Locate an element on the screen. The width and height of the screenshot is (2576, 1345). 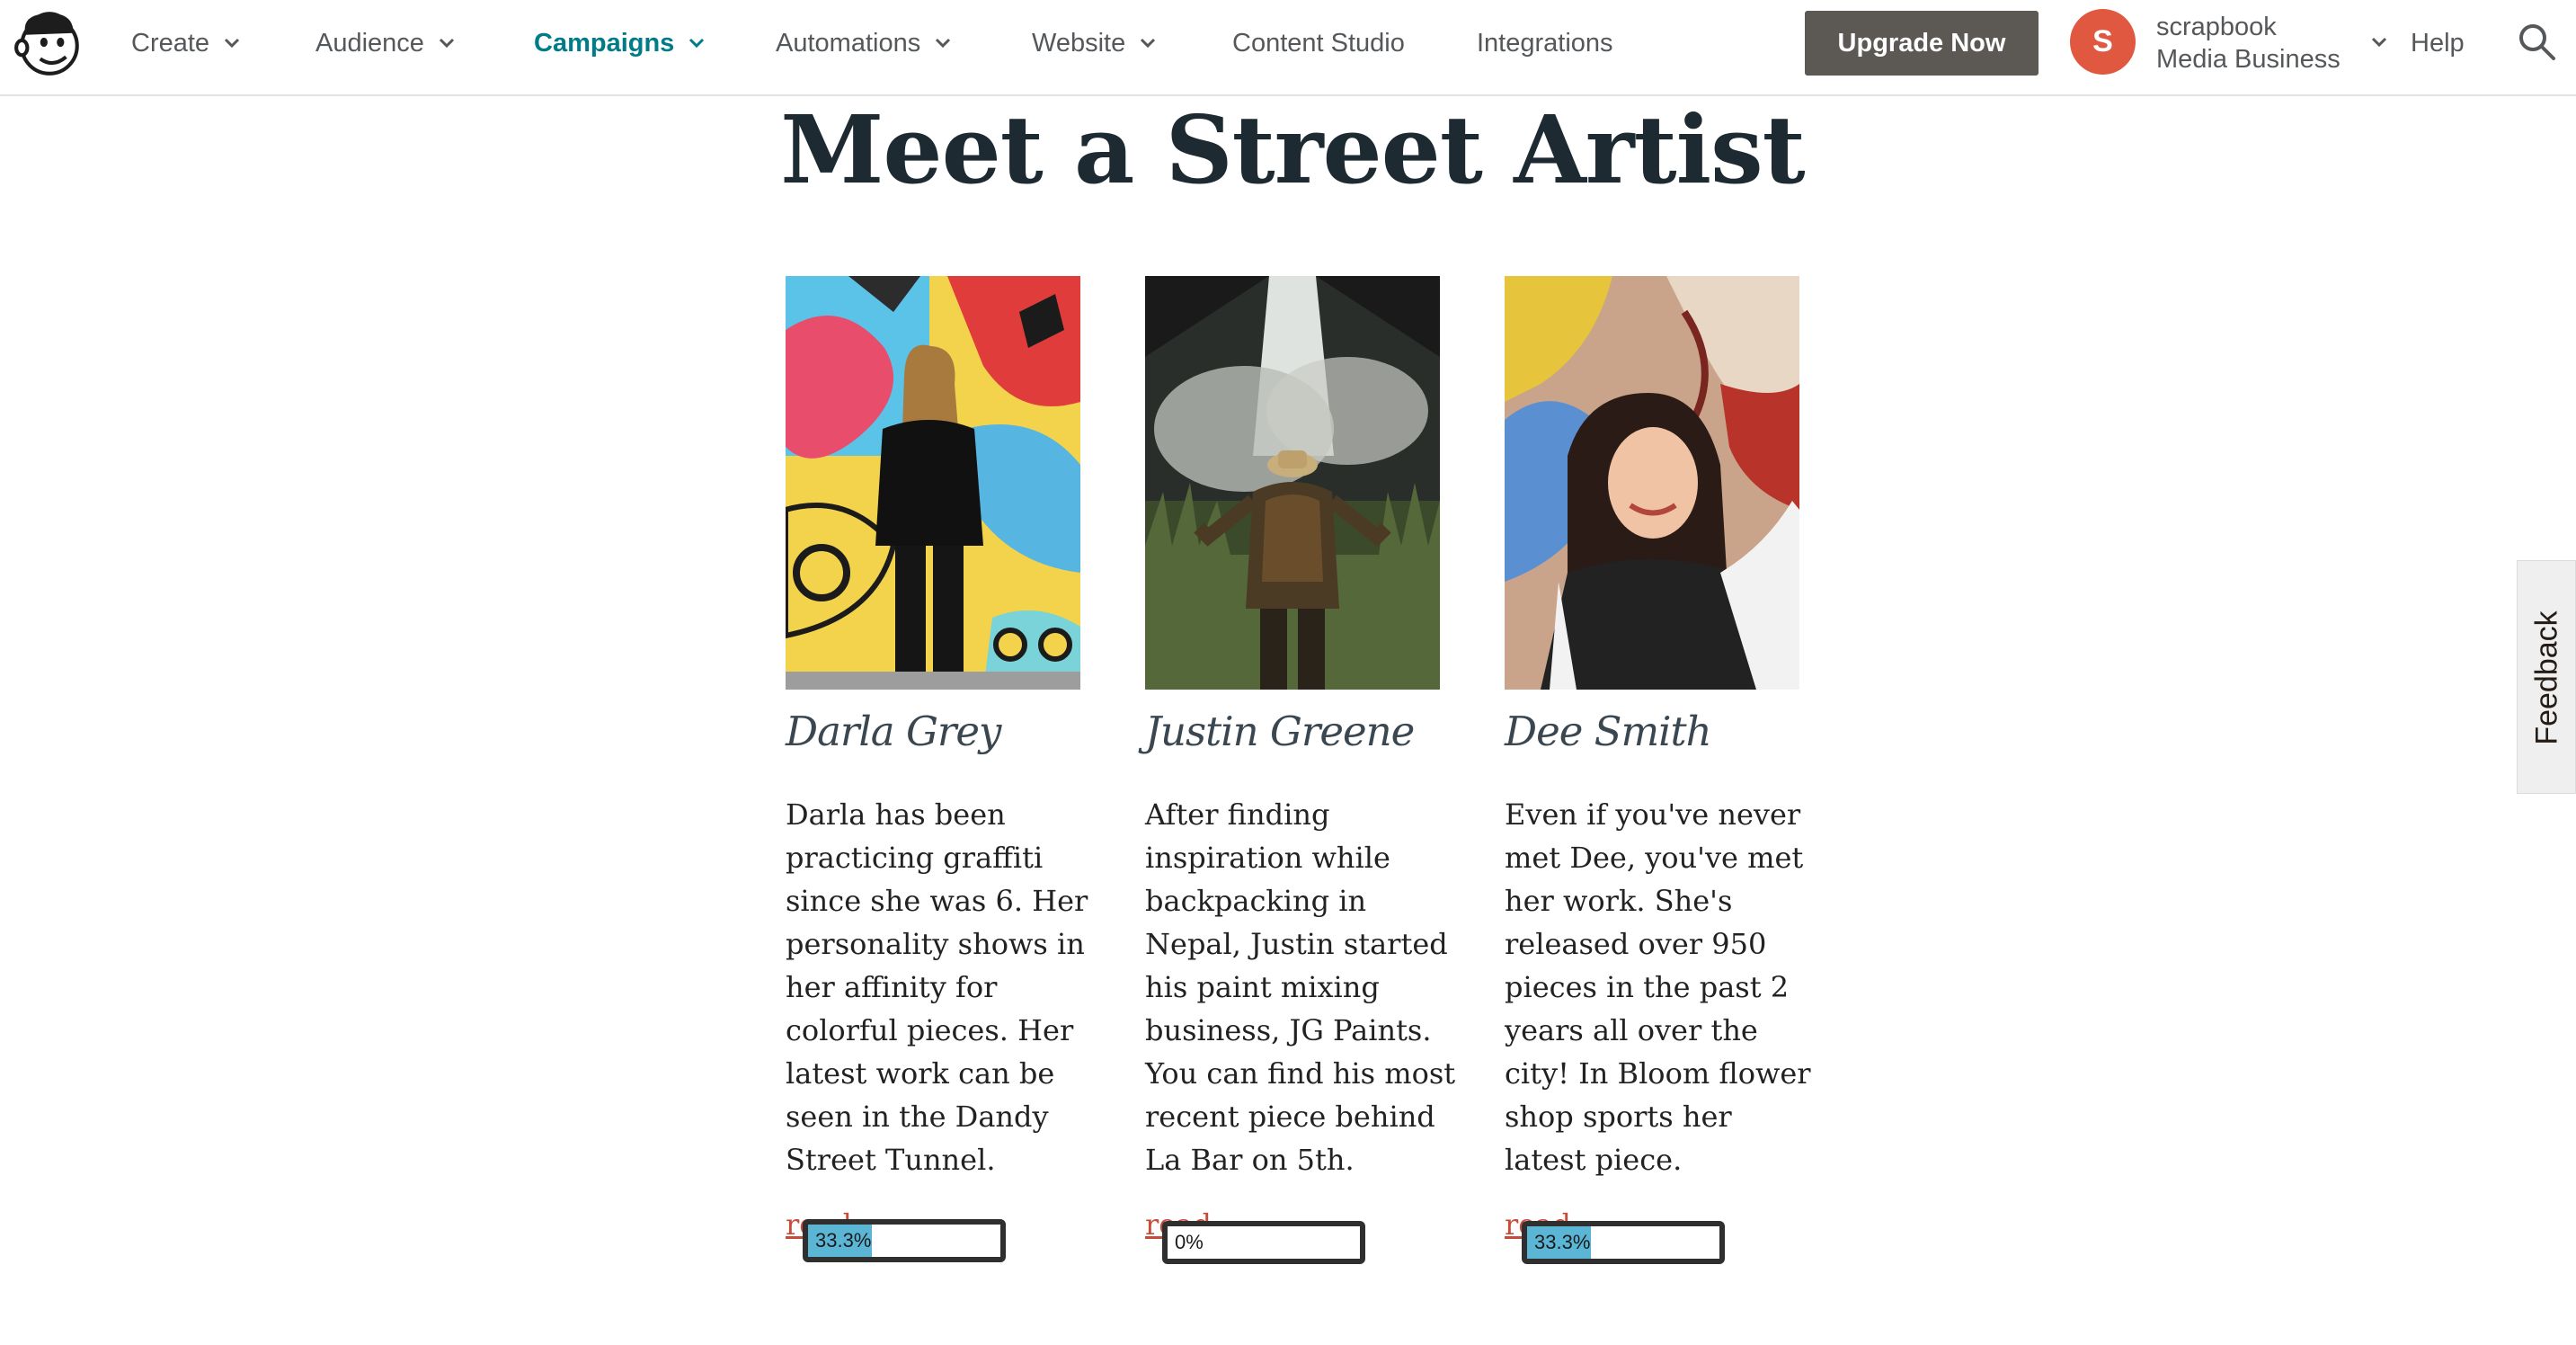
nav-automations-label: Automations is located at coordinates (848, 43).